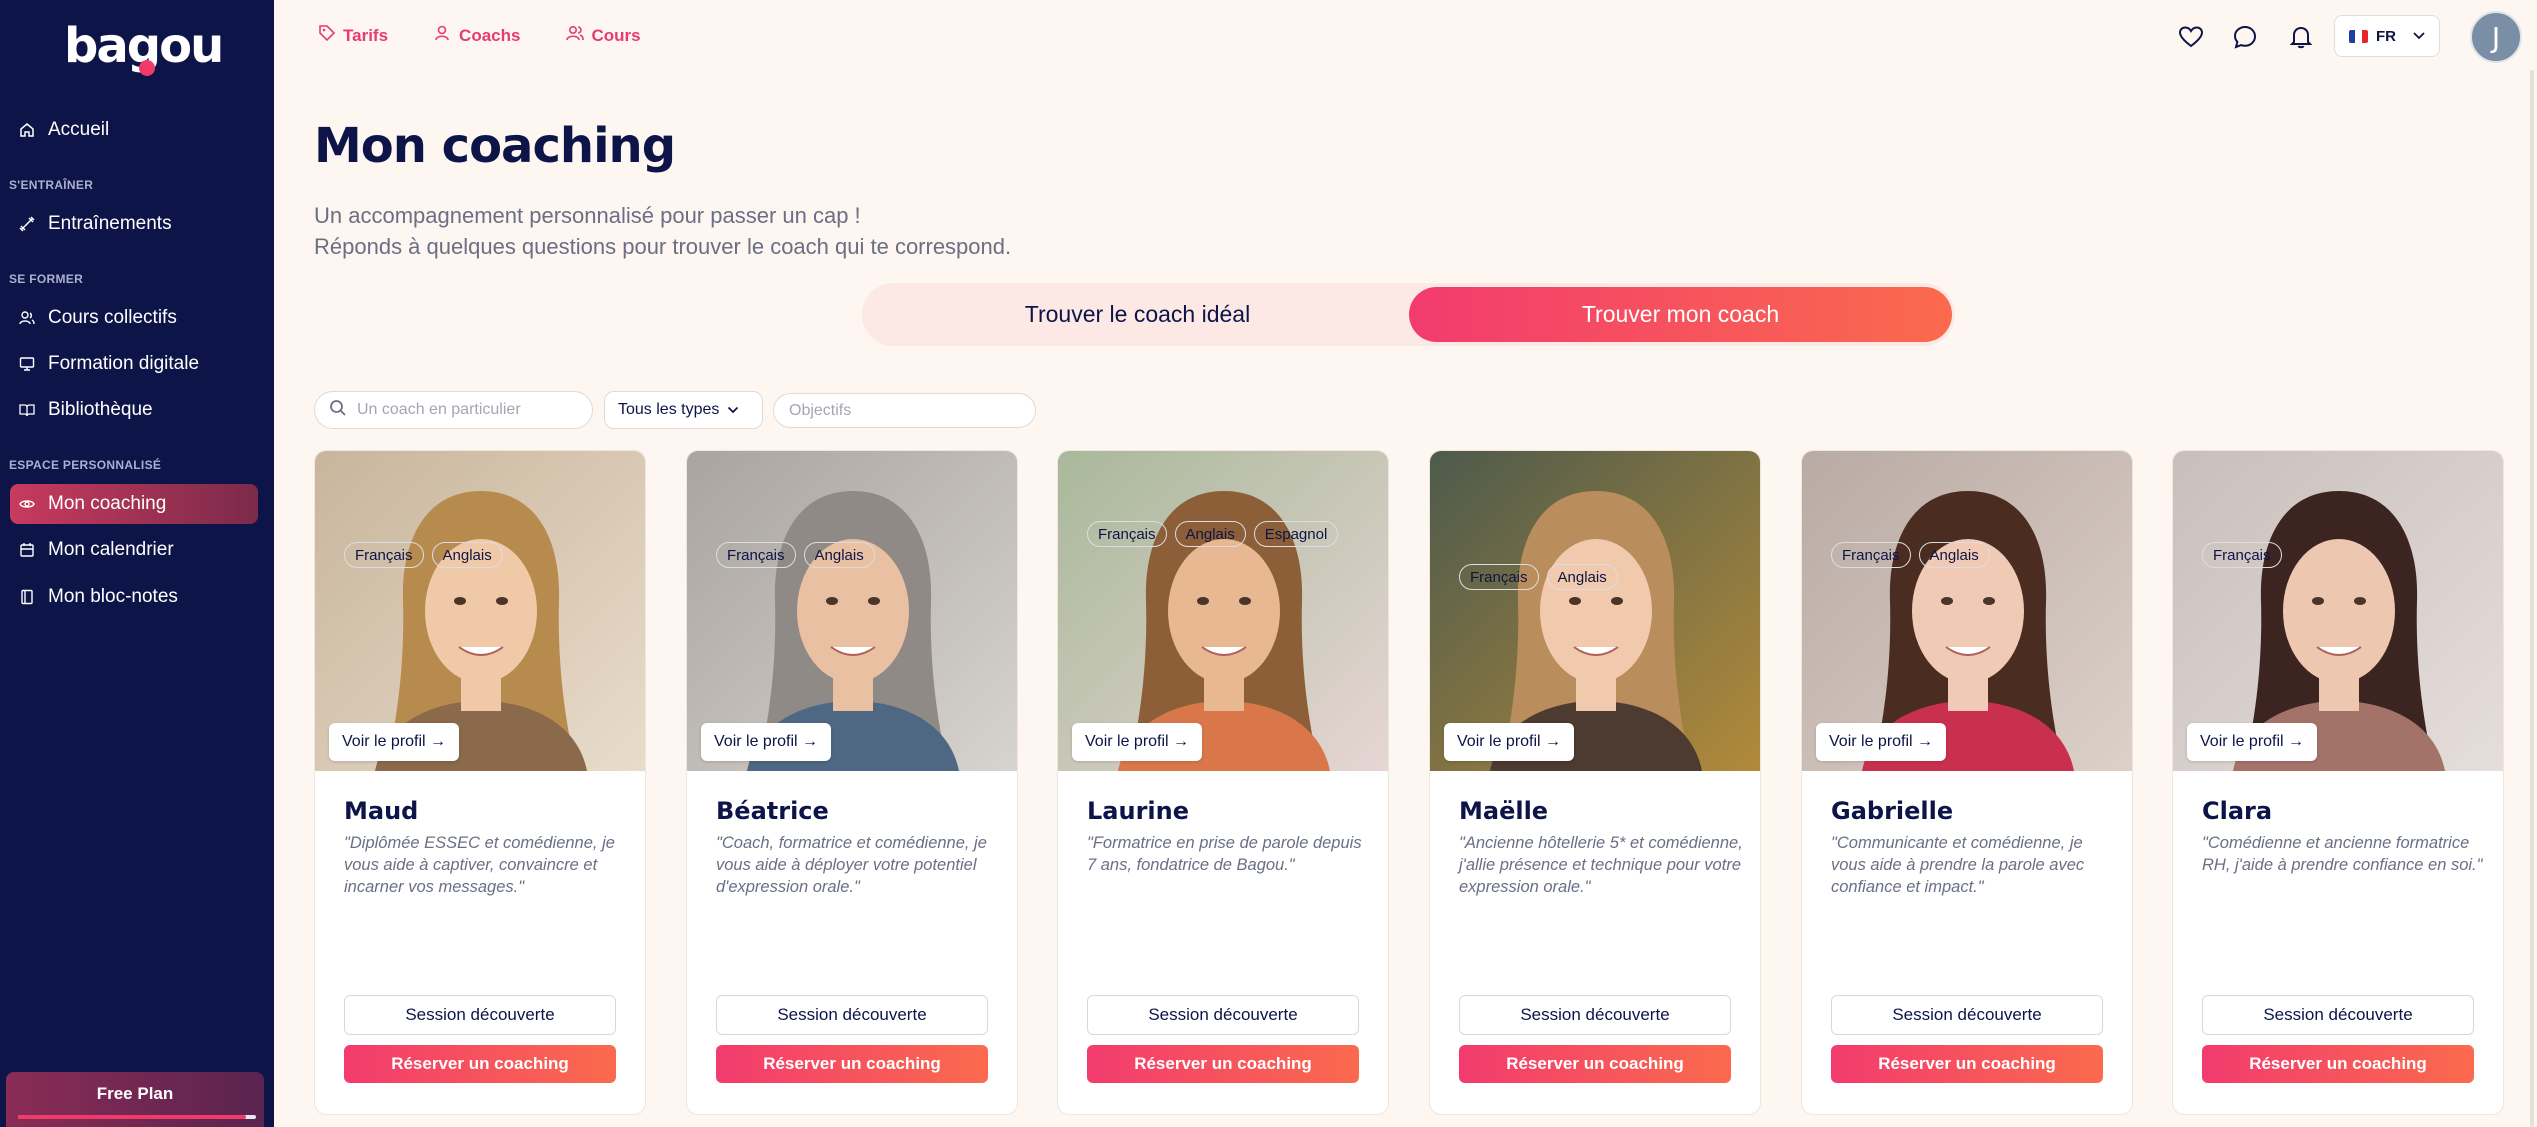 This screenshot has height=1127, width=2537. Describe the element at coordinates (144, 53) in the screenshot. I see `bagou-logo: bagou` at that location.